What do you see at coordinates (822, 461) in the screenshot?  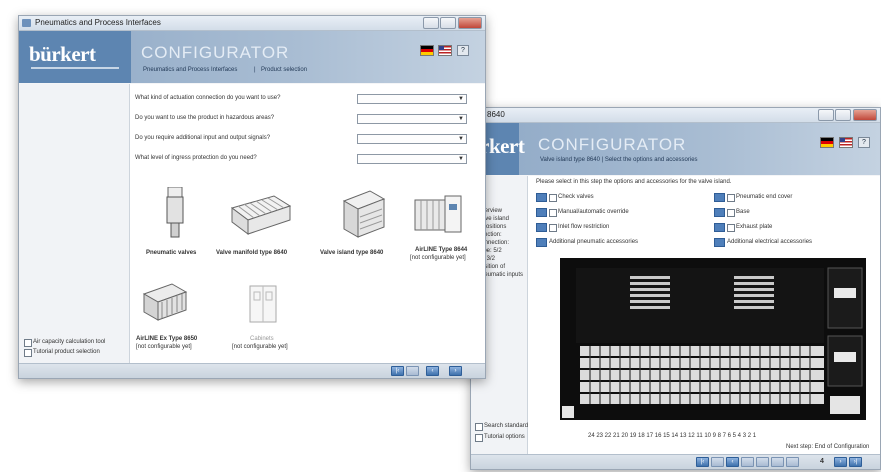 I see `page-number: 4` at bounding box center [822, 461].